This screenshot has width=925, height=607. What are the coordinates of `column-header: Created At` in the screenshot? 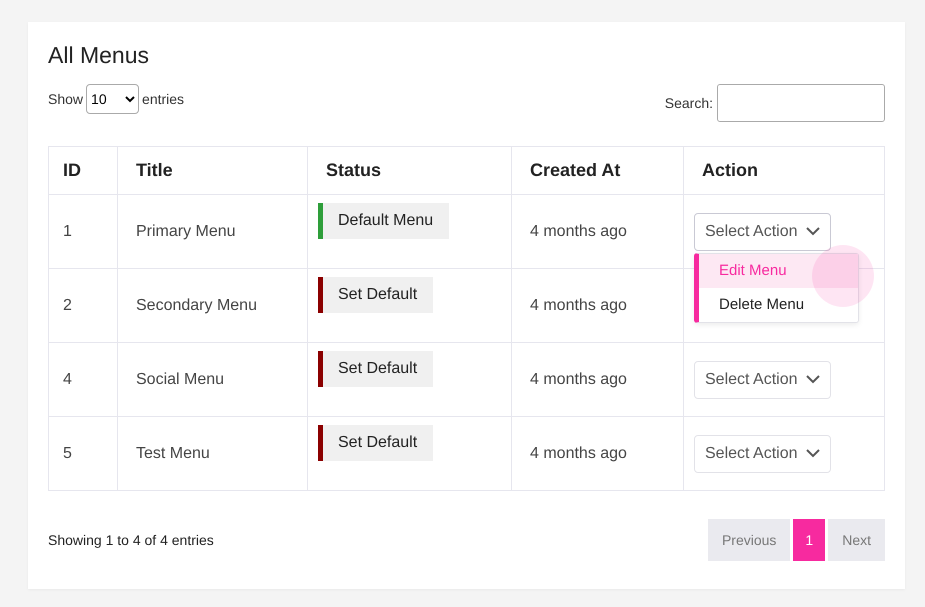 It's located at (598, 170).